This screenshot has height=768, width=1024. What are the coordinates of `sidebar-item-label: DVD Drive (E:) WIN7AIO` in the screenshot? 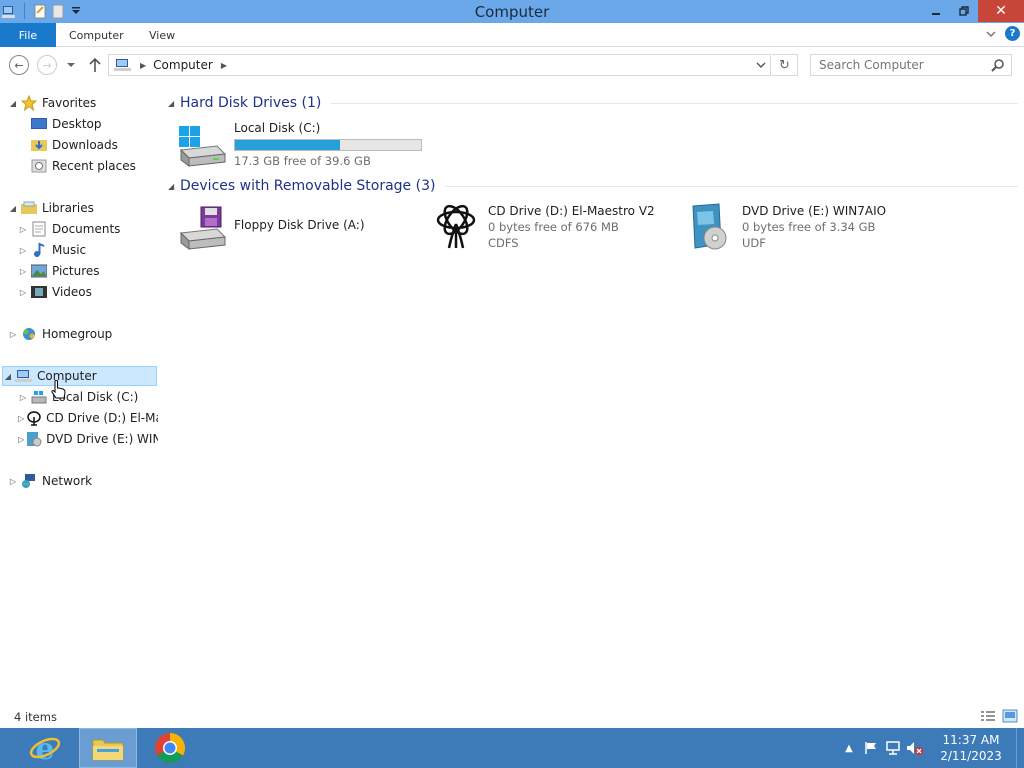 It's located at (102, 439).